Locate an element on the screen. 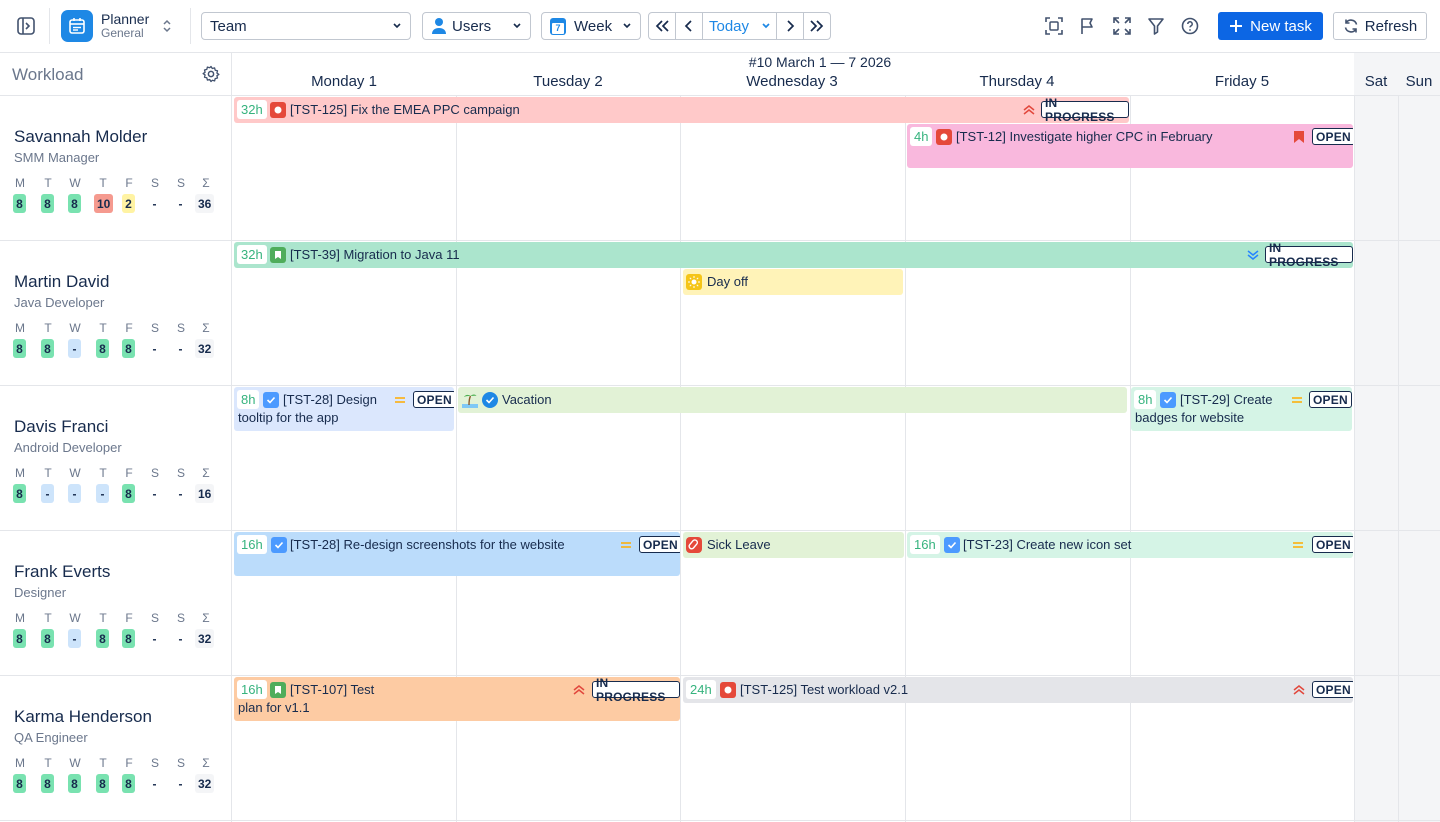 The image size is (1440, 822). users-select-value: Users is located at coordinates (472, 26).